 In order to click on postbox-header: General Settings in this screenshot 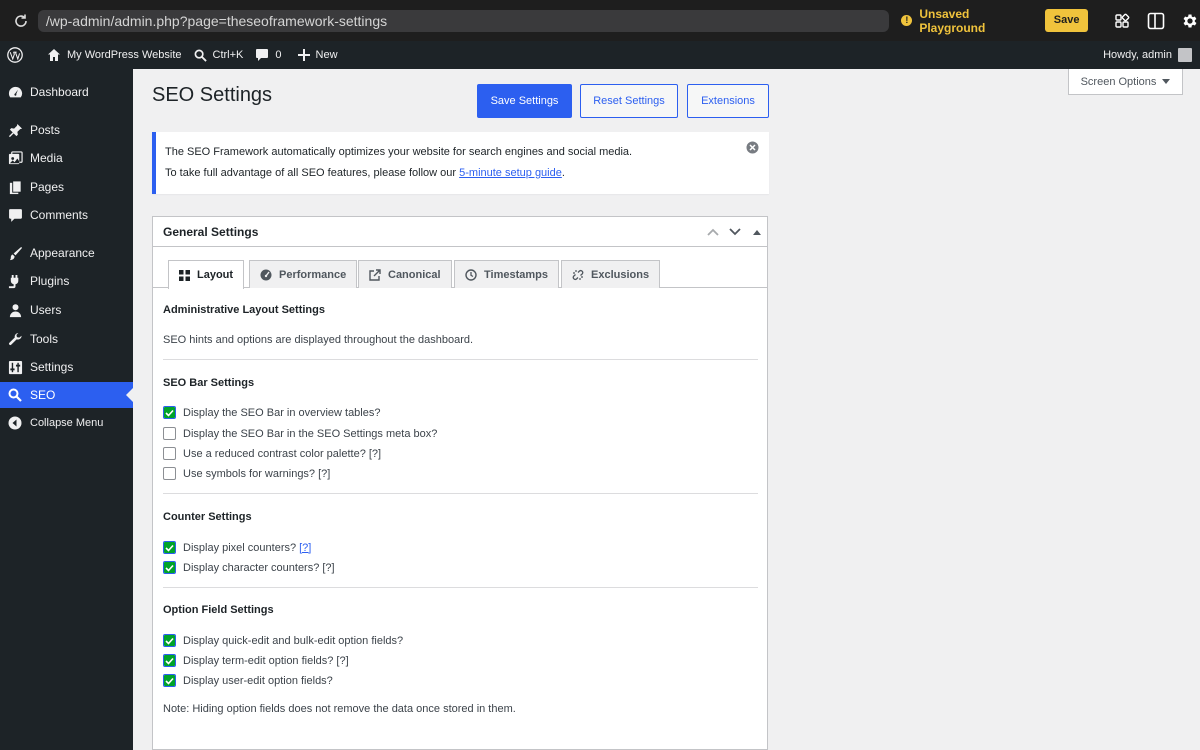, I will do `click(460, 232)`.